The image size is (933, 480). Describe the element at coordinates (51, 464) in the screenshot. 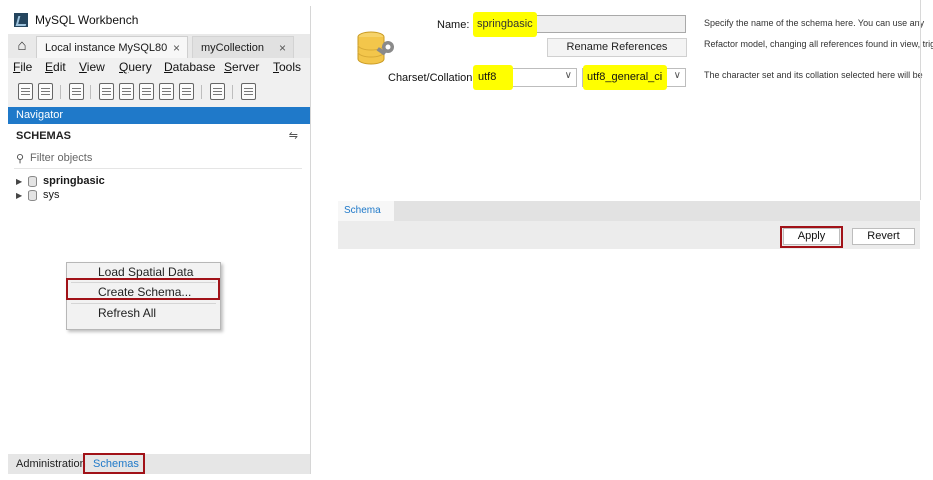

I see `tab-administration: Administration` at that location.